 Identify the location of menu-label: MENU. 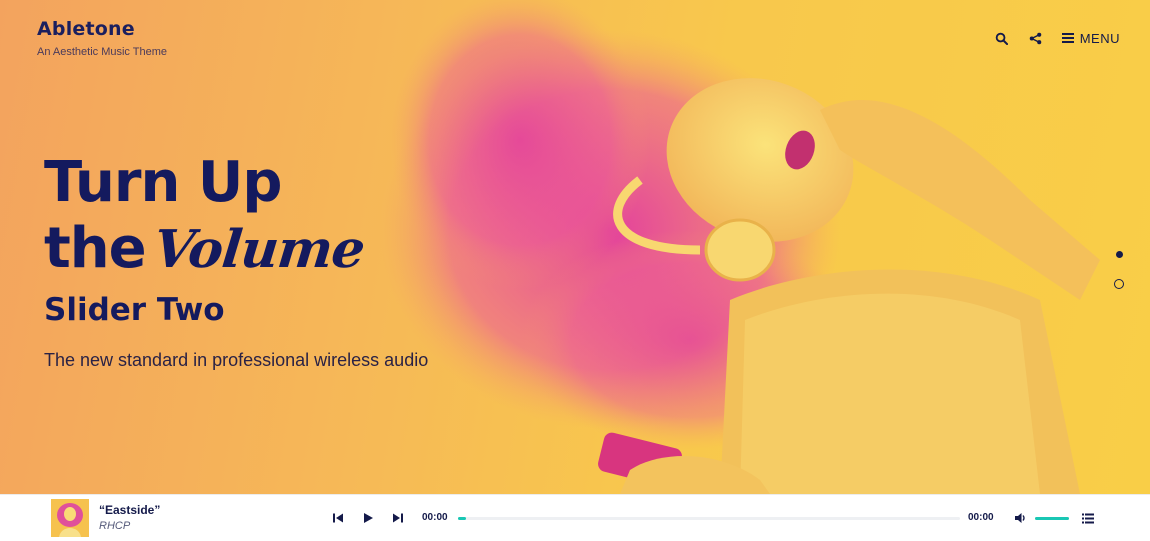
(1099, 38).